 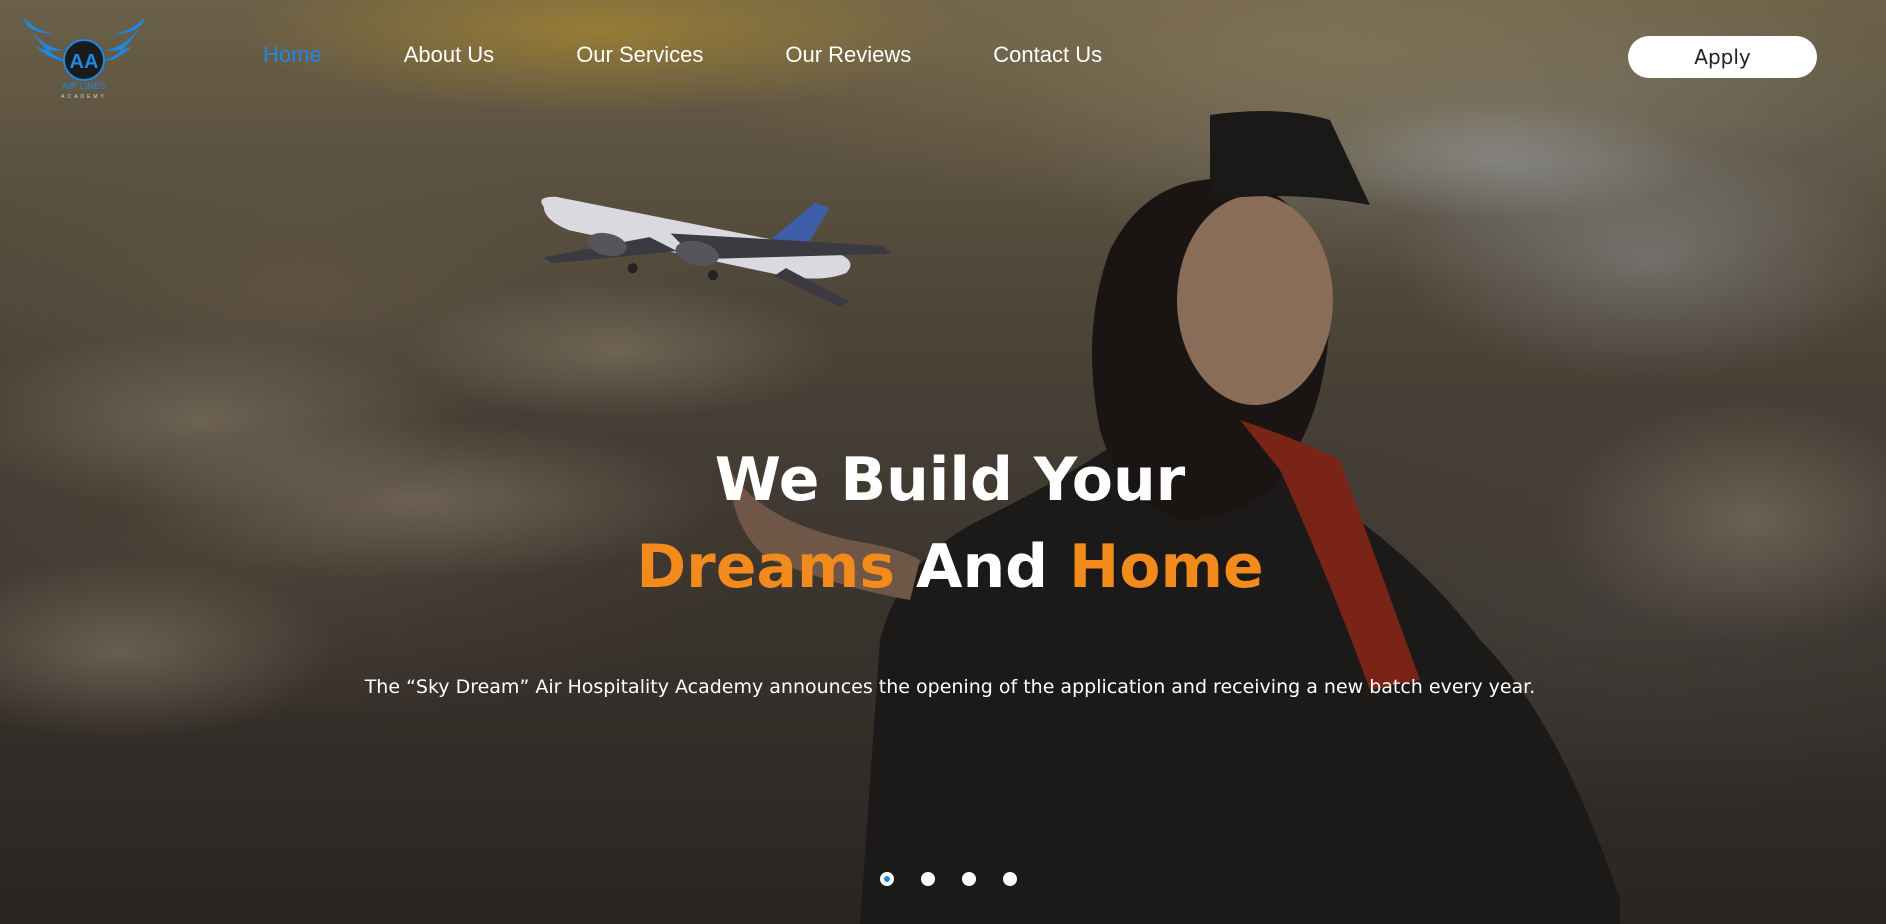 I want to click on headline-text-1: We Build Your, so click(x=950, y=480).